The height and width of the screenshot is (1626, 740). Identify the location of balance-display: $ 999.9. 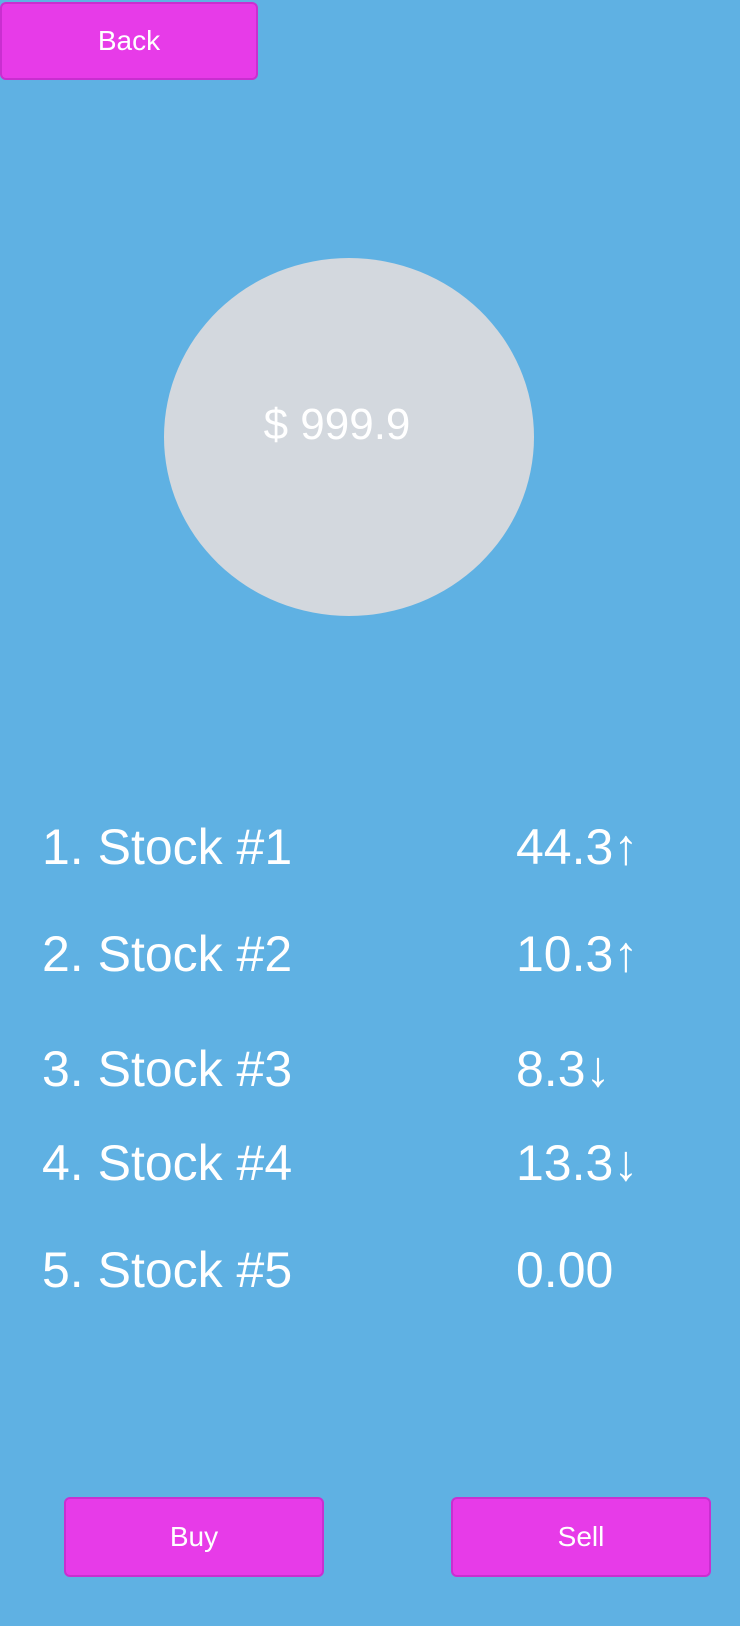
(349, 437).